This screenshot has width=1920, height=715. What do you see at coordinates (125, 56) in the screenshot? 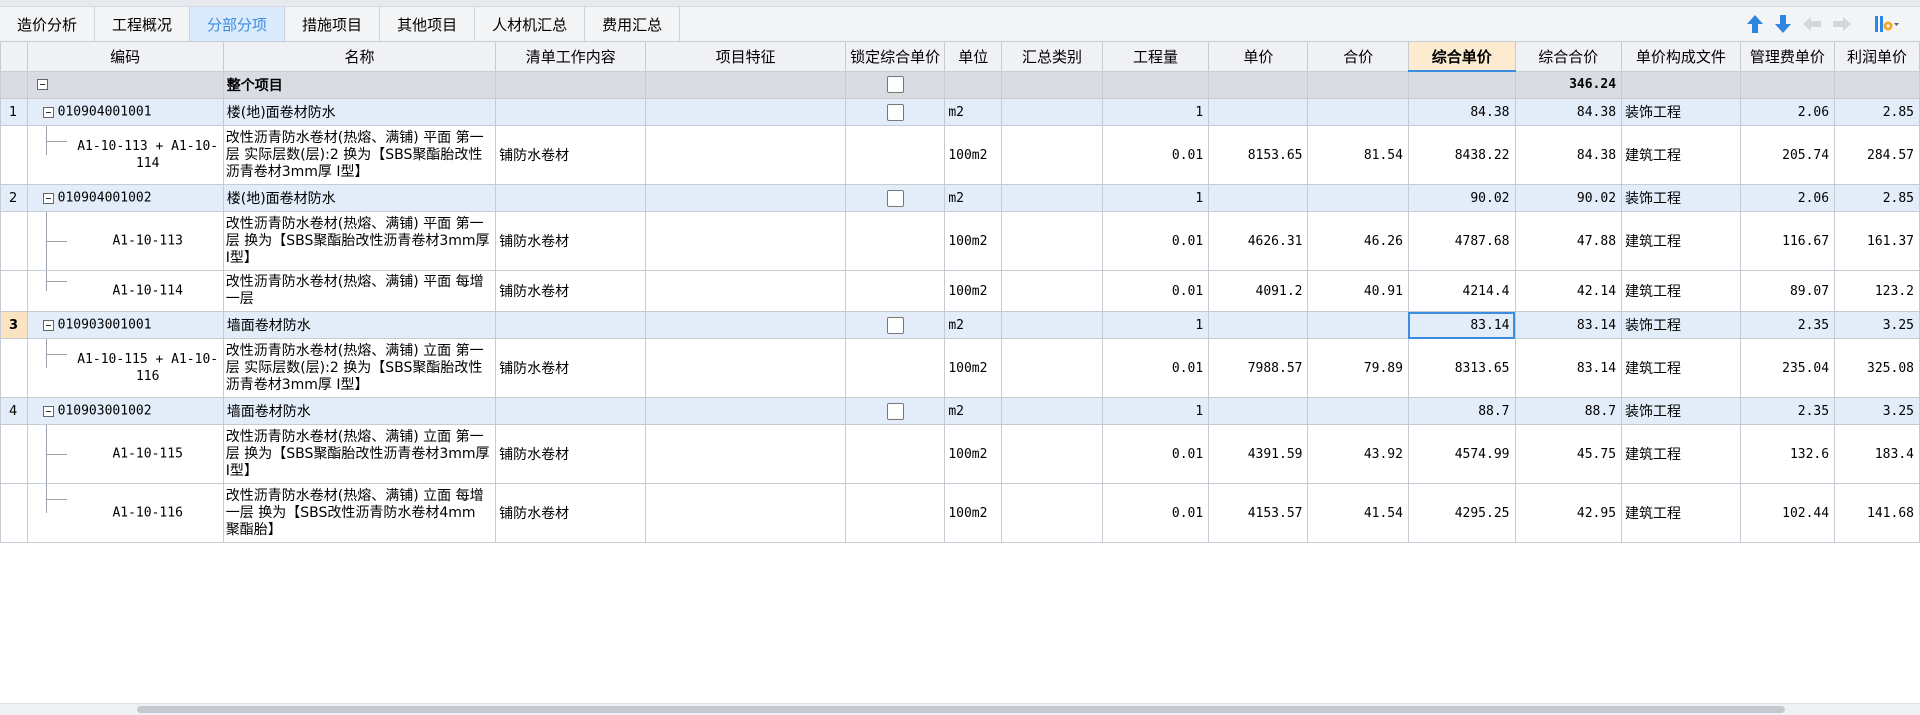
I see `col-header-code: 编码` at bounding box center [125, 56].